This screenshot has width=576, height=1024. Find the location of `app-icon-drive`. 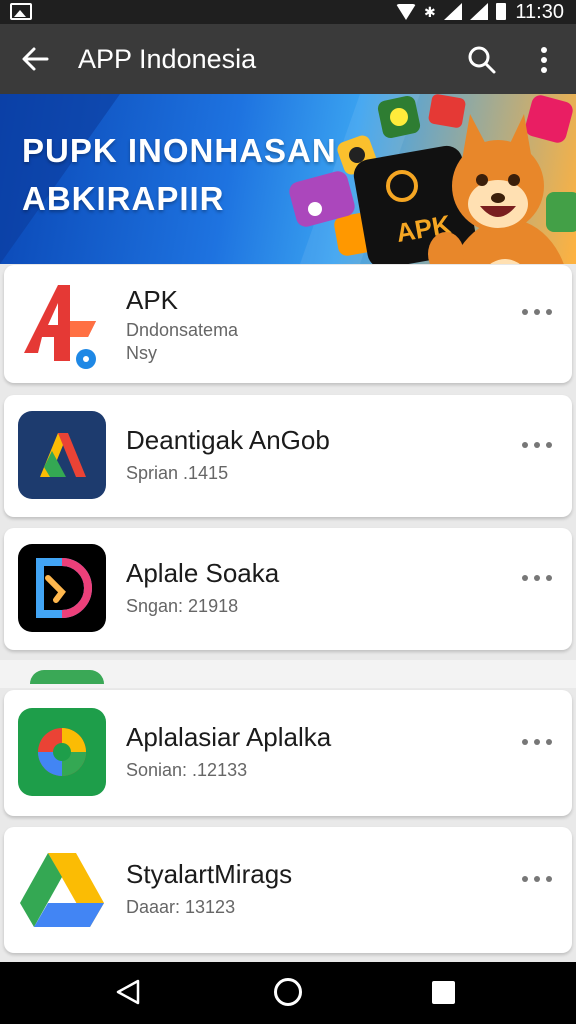

app-icon-drive is located at coordinates (62, 890).